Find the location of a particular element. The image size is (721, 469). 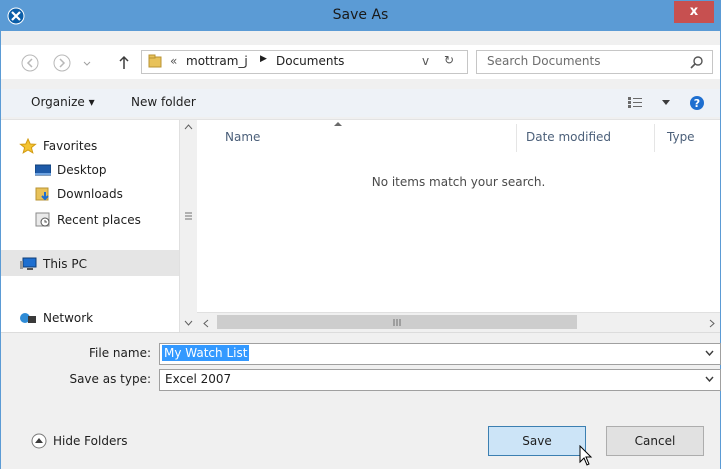

scroll-left-icon is located at coordinates (206, 323).